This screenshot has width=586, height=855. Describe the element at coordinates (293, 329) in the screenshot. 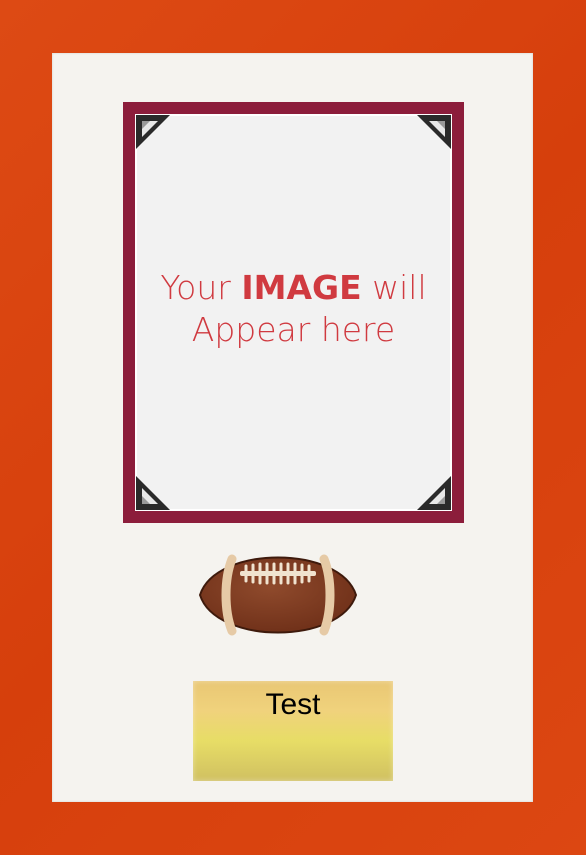

I see `placeholder-line-2: Appear here` at that location.